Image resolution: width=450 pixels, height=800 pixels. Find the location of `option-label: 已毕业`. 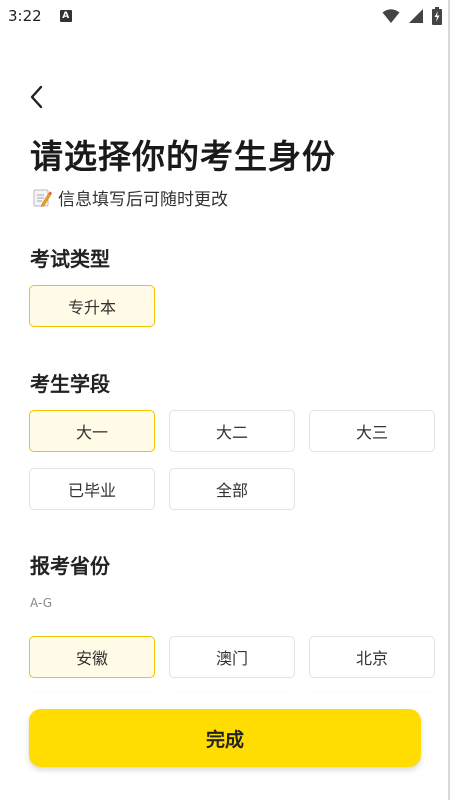

option-label: 已毕业 is located at coordinates (91, 490).